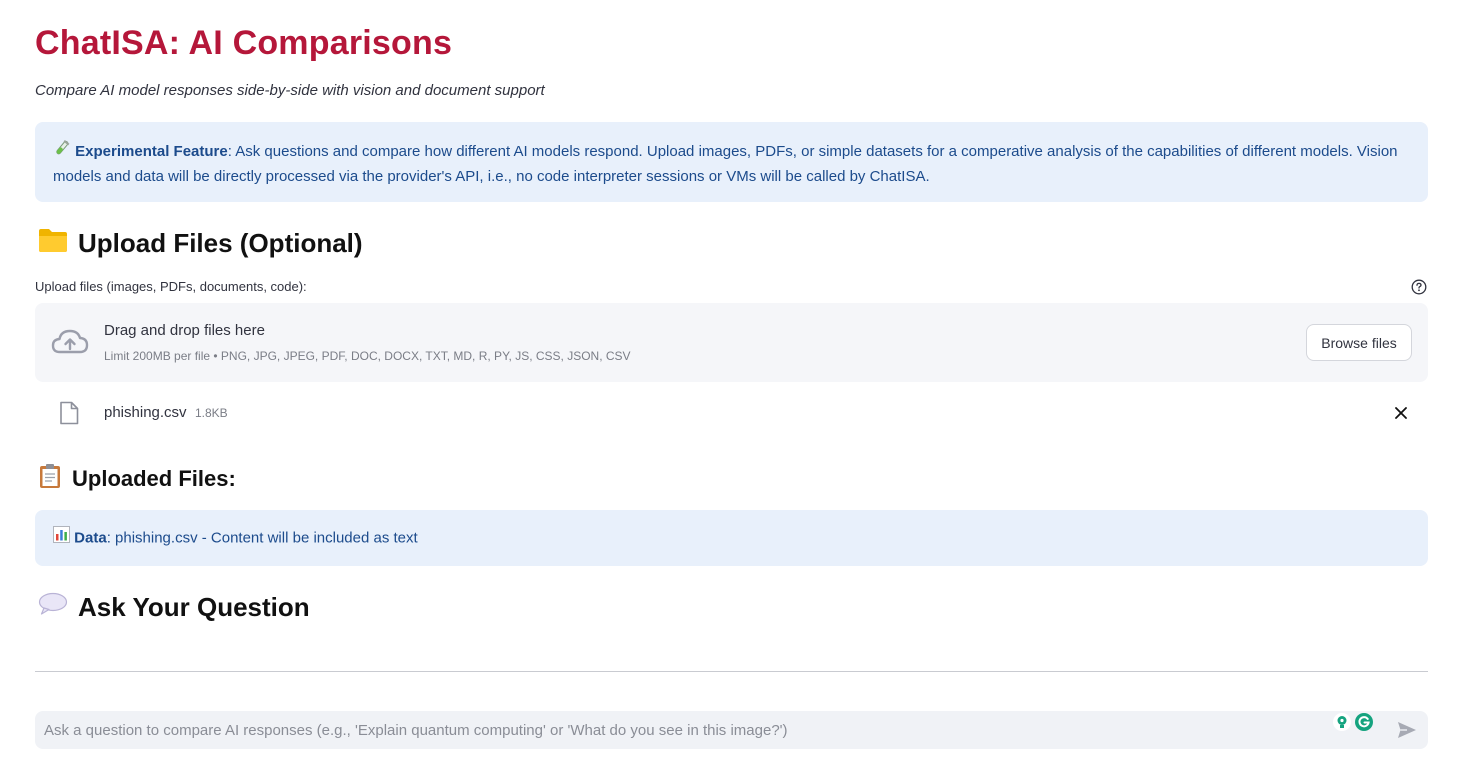 This screenshot has height=784, width=1473. I want to click on divider, so click(731, 671).